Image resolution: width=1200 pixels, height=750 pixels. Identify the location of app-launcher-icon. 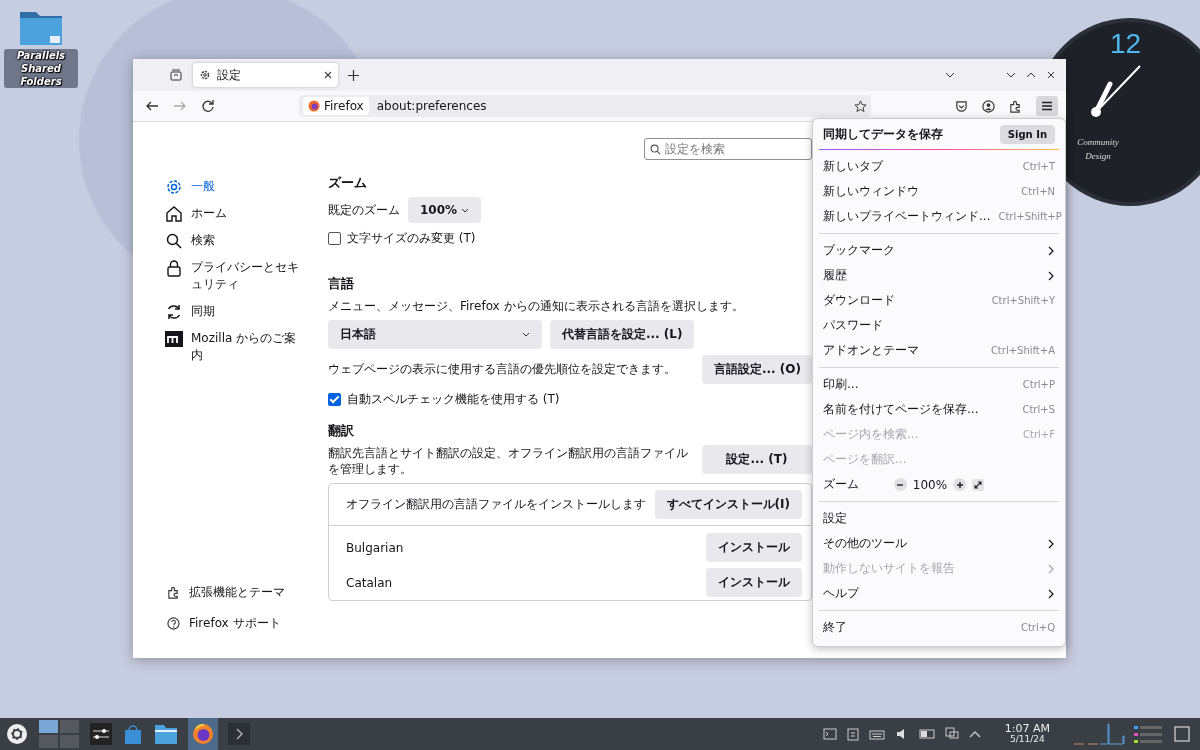
(17, 734).